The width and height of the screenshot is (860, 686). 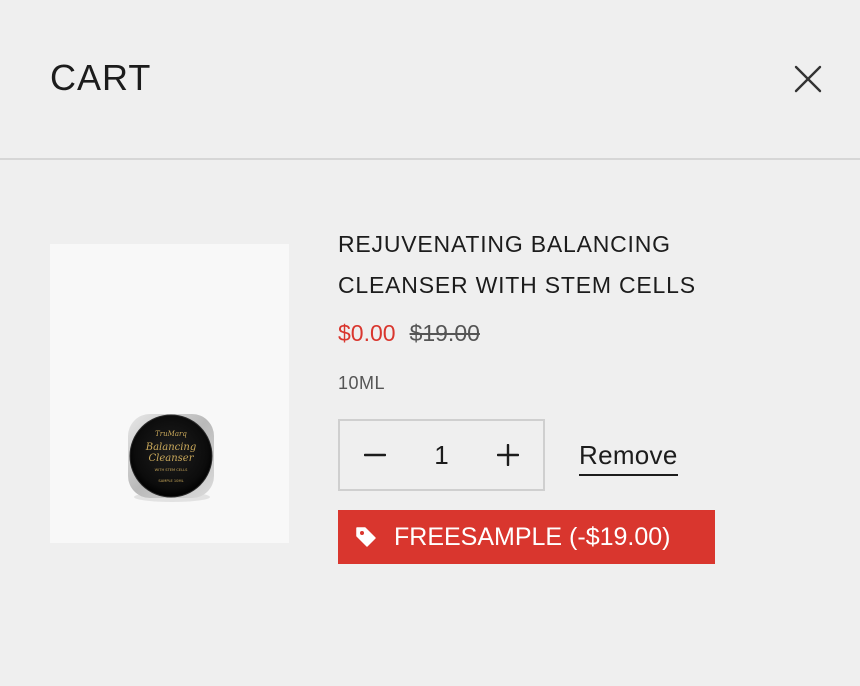 I want to click on discount-badge: FREESAMPLE (-$19.00), so click(x=526, y=537).